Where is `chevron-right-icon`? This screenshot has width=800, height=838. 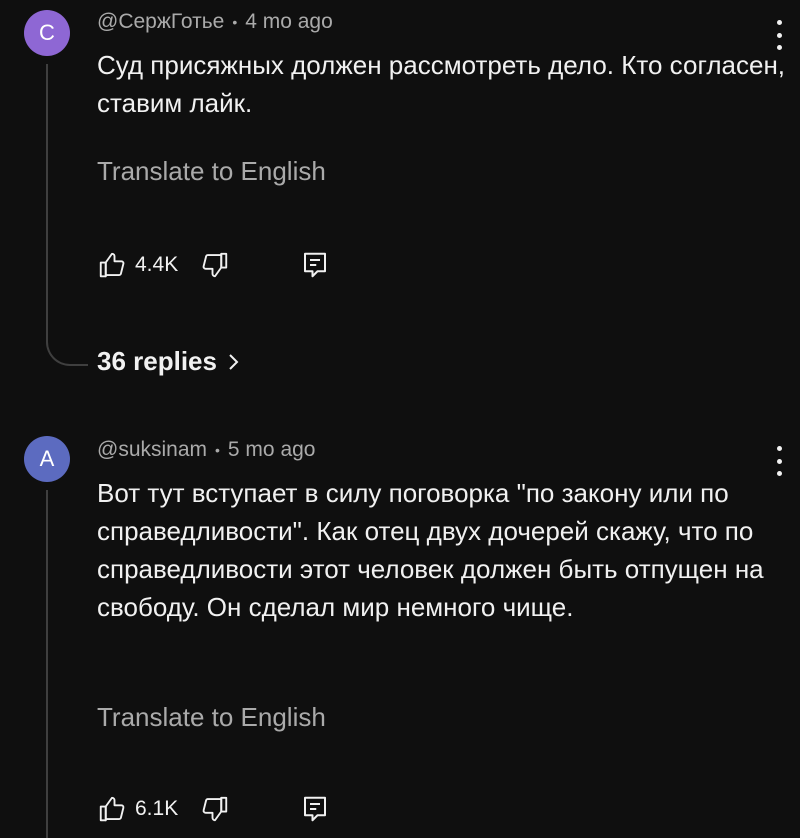
chevron-right-icon is located at coordinates (234, 361).